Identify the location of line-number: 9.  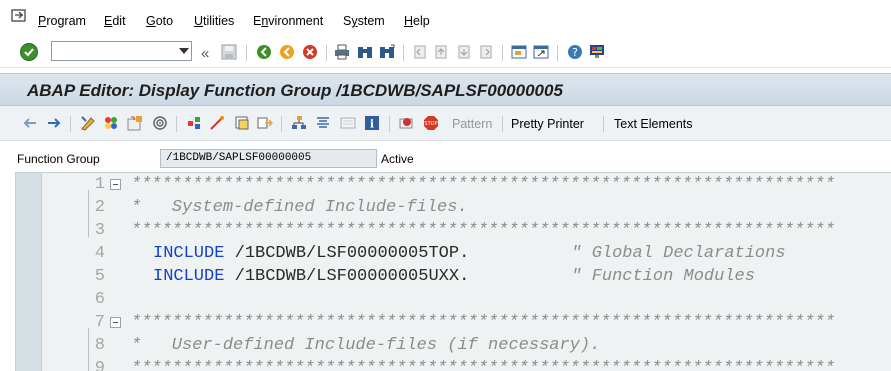
(99, 365).